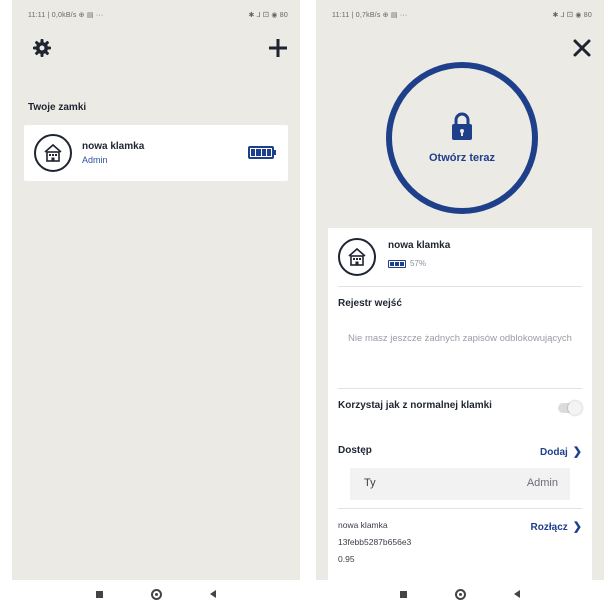 This screenshot has height=606, width=605. Describe the element at coordinates (549, 527) in the screenshot. I see `disconnect-label: Rozłącz` at that location.